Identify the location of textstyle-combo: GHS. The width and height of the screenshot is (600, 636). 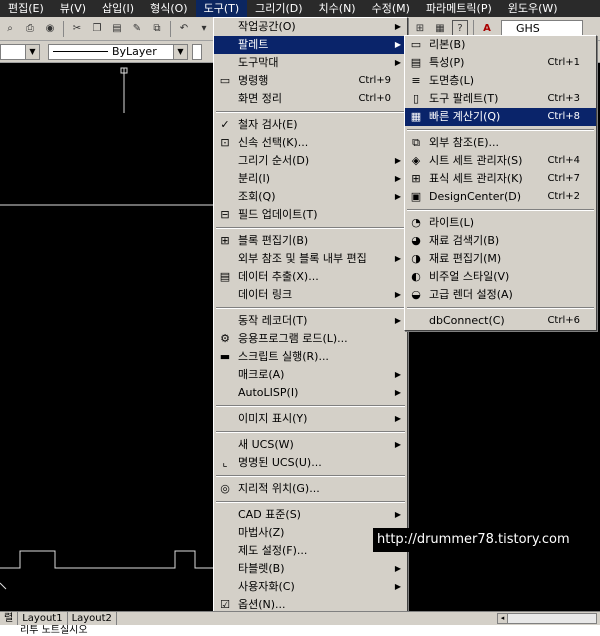
(542, 28).